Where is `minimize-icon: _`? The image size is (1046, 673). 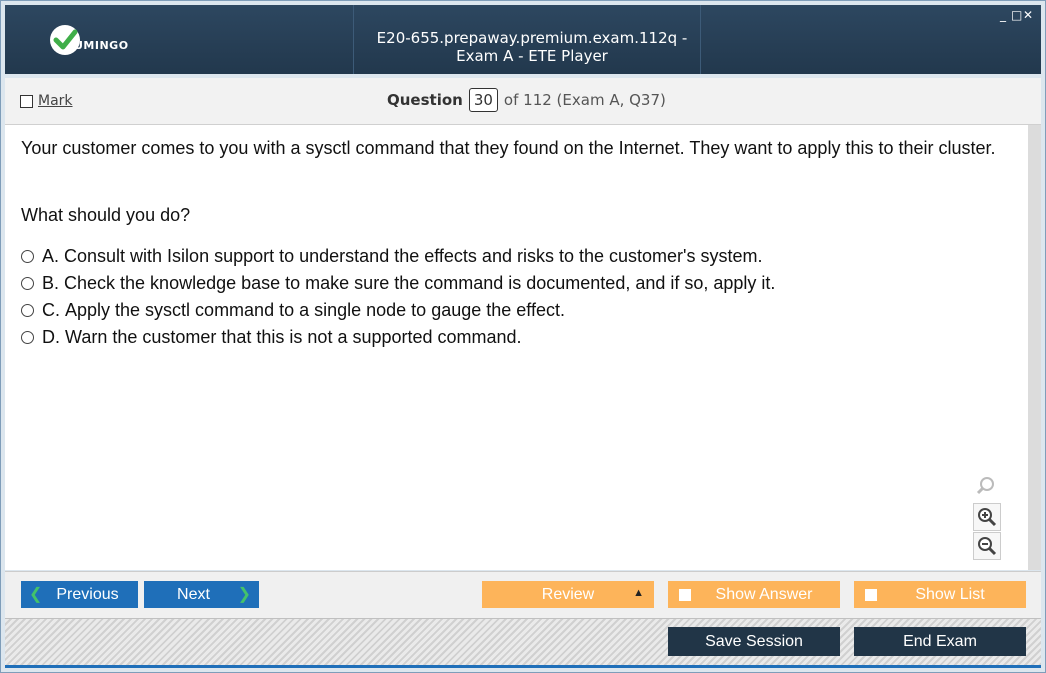 minimize-icon: _ is located at coordinates (1005, 15).